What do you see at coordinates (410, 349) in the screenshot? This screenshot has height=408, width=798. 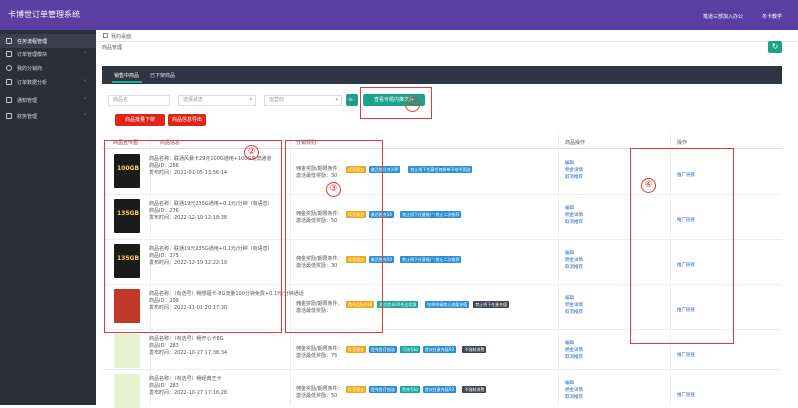 I see `rule-tag: 可选号码` at bounding box center [410, 349].